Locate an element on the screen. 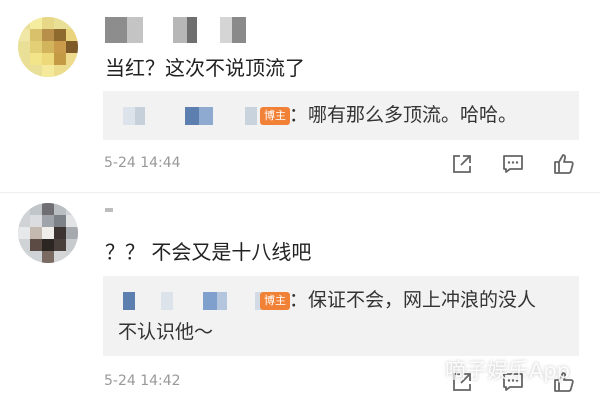 This screenshot has width=600, height=411. timestamp: 5-24 14:42 is located at coordinates (142, 381).